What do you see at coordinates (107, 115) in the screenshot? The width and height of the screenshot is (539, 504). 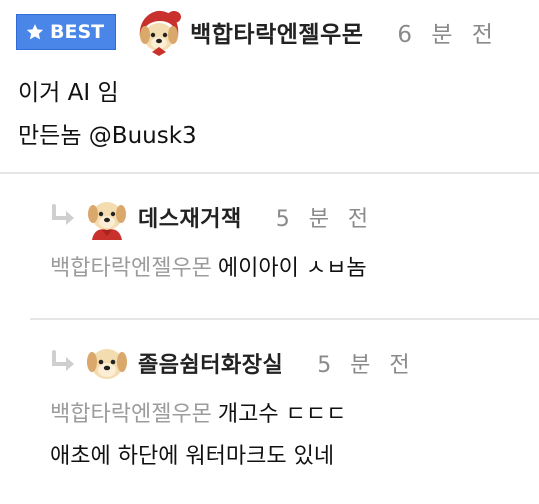 I see `post-body: 이거 AI 임 만든놈 @Buusk3` at bounding box center [107, 115].